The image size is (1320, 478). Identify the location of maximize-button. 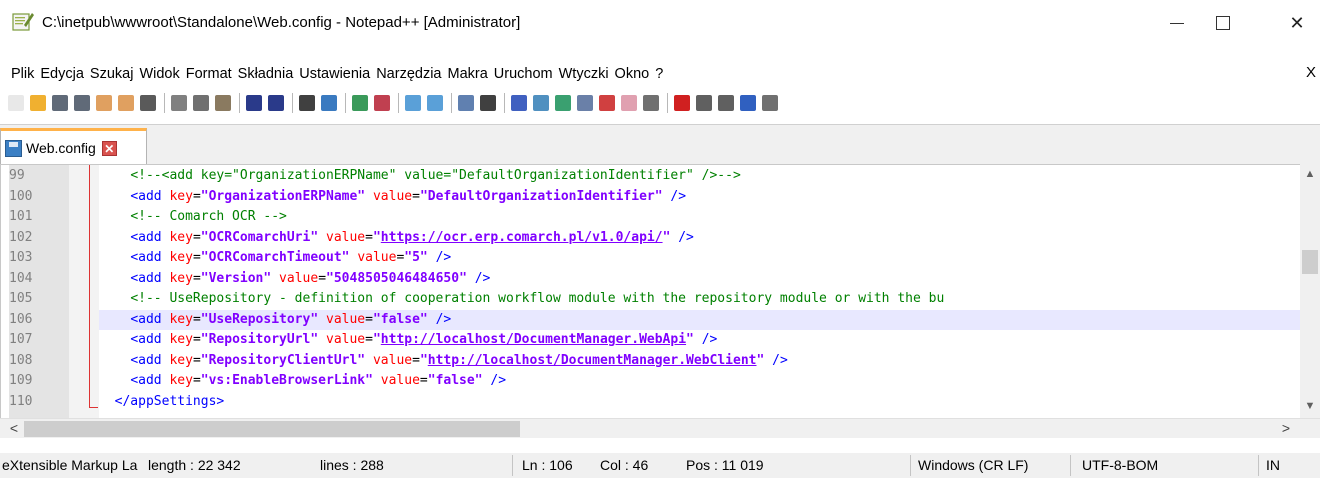
(1223, 23).